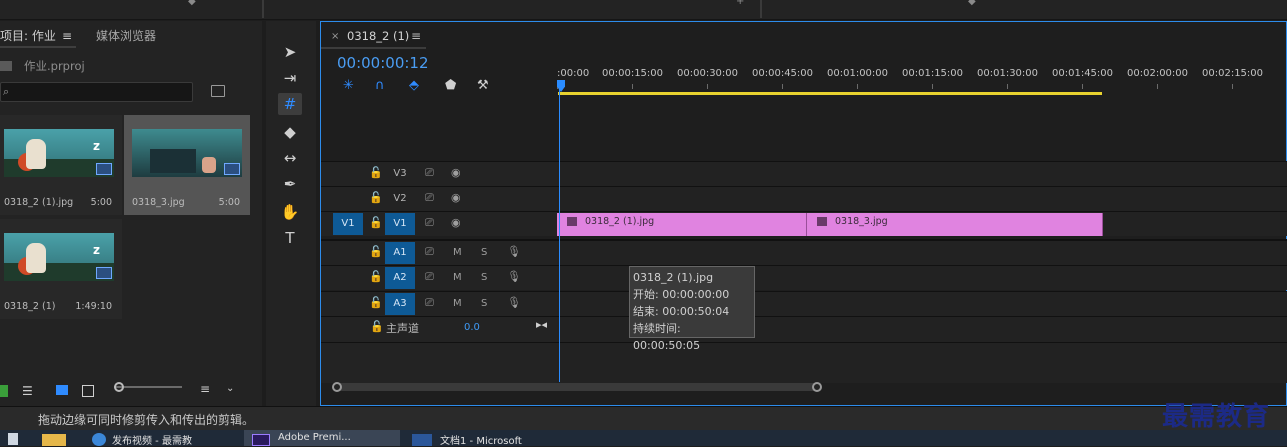 The width and height of the screenshot is (1287, 447). I want to click on sort-icon: ≡, so click(205, 389).